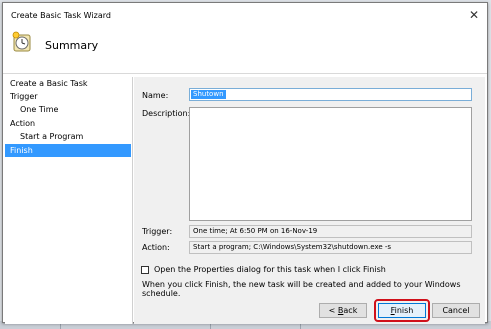 The image size is (491, 329). What do you see at coordinates (350, 310) in the screenshot?
I see `back-button-rest: ack` at bounding box center [350, 310].